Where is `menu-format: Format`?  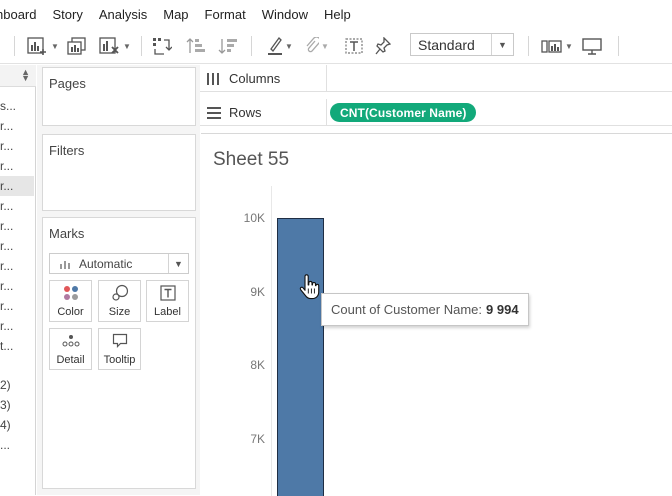 menu-format: Format is located at coordinates (225, 14).